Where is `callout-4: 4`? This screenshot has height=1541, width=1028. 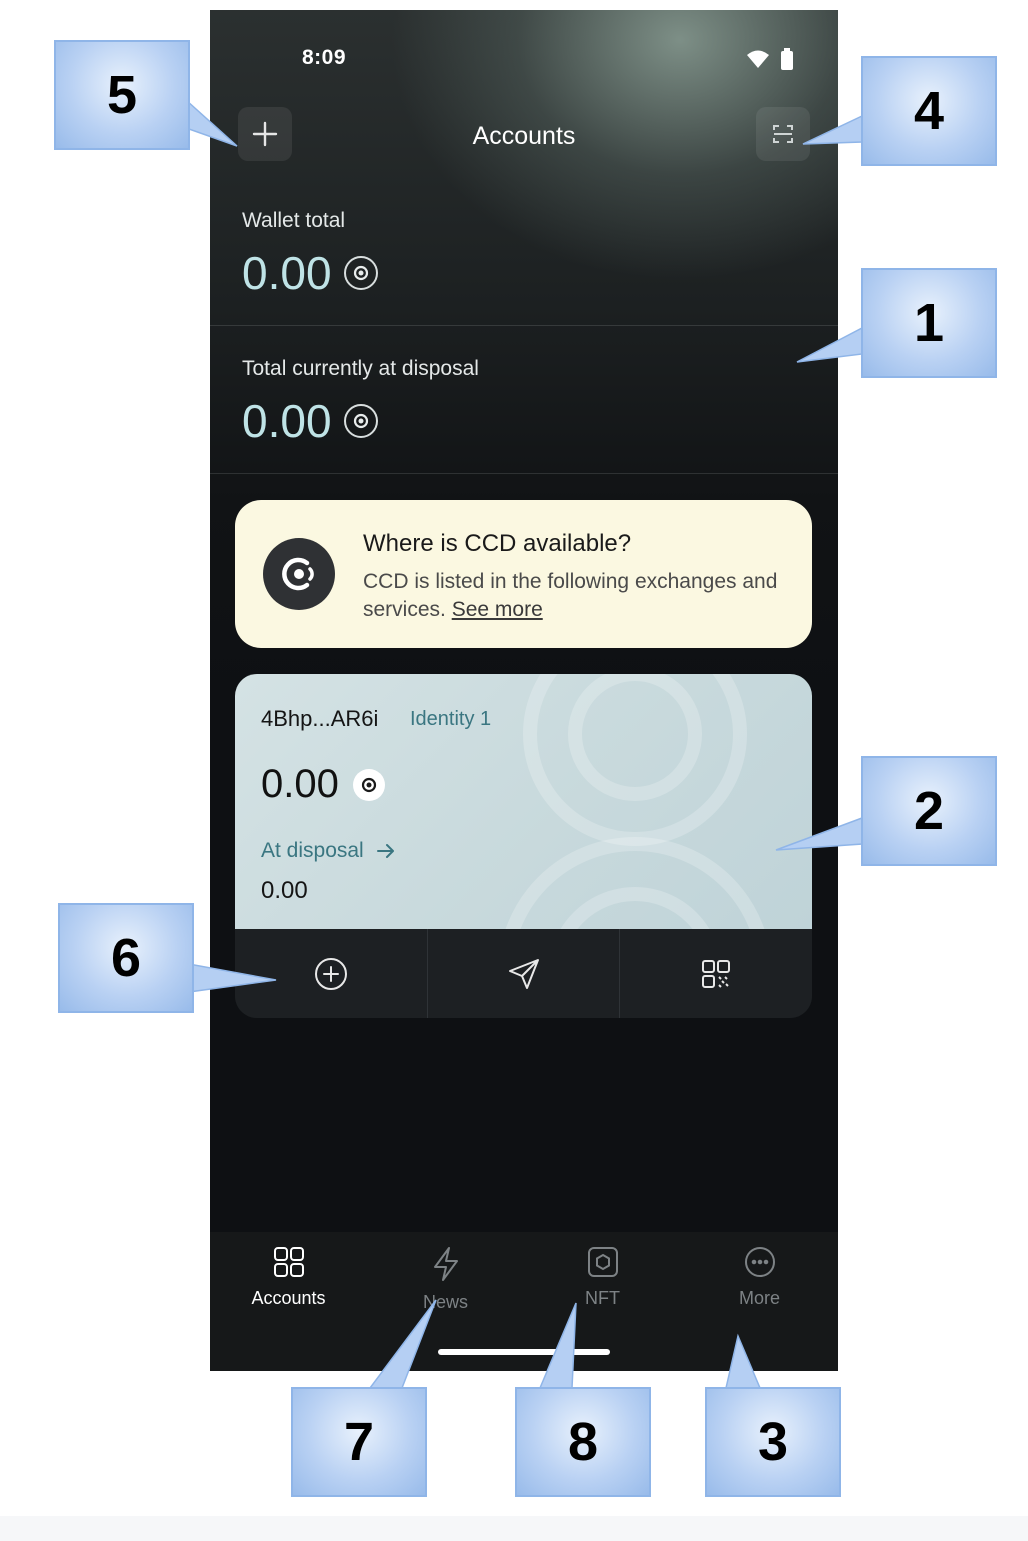 callout-4: 4 is located at coordinates (929, 111).